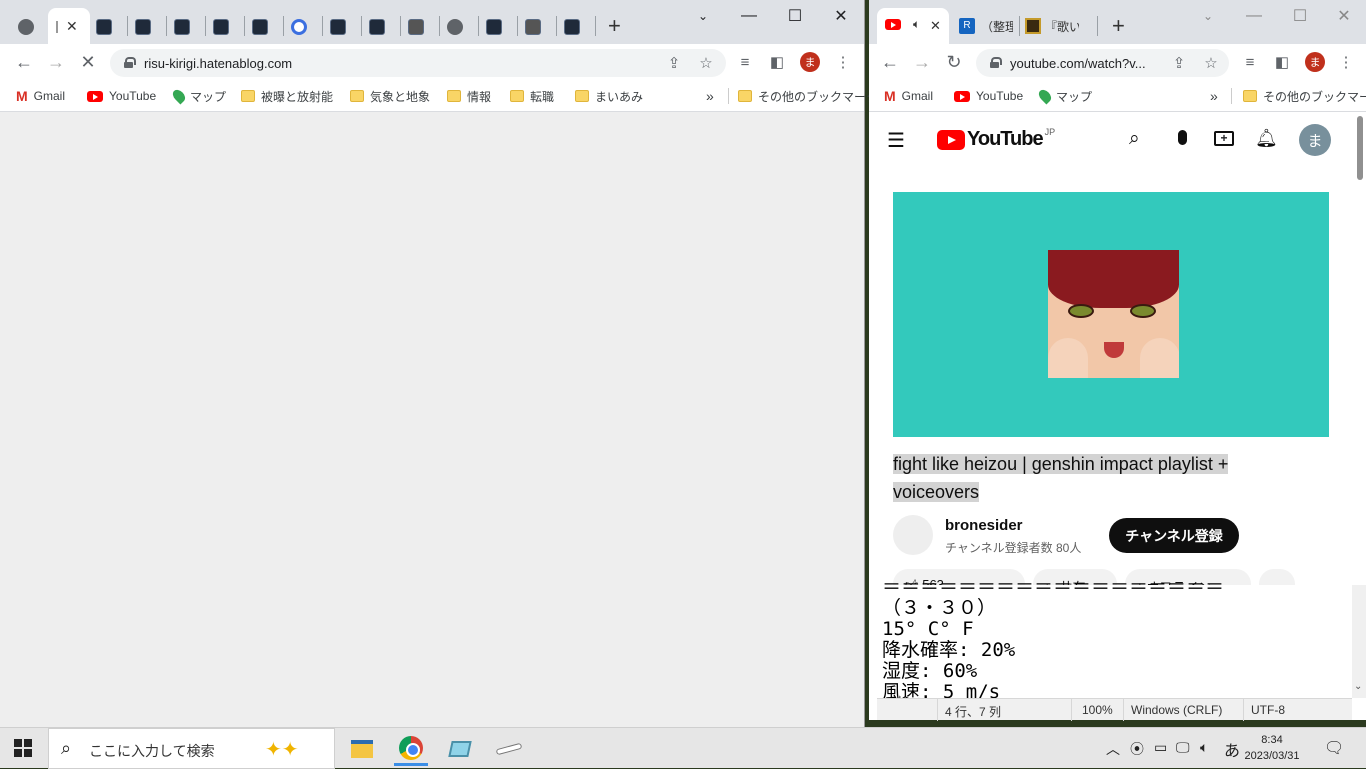 The image size is (1366, 769). Describe the element at coordinates (1102, 63) in the screenshot. I see `address-bar: youtube.com/watch?v... ⇪ ☆` at that location.